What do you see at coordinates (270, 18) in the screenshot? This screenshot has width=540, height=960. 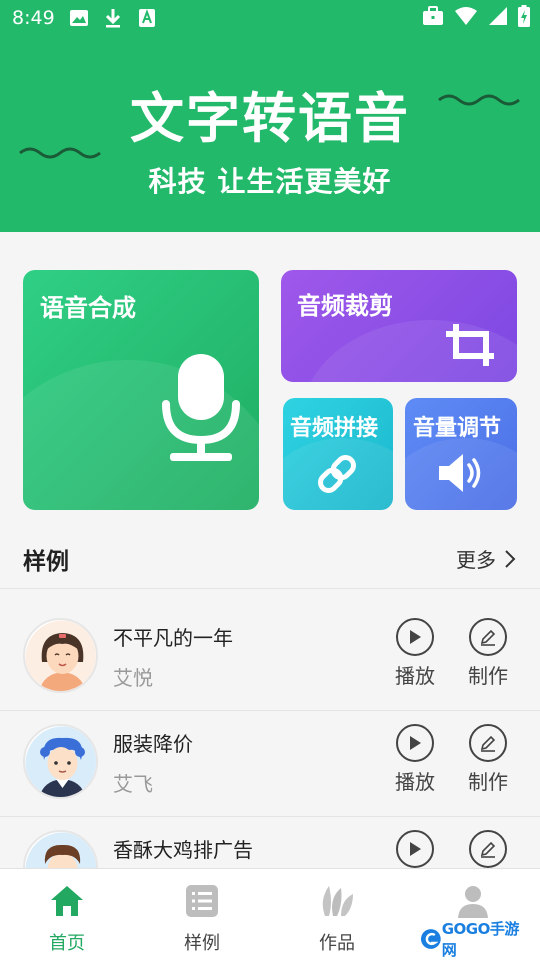 I see `status-bar: 8:49` at bounding box center [270, 18].